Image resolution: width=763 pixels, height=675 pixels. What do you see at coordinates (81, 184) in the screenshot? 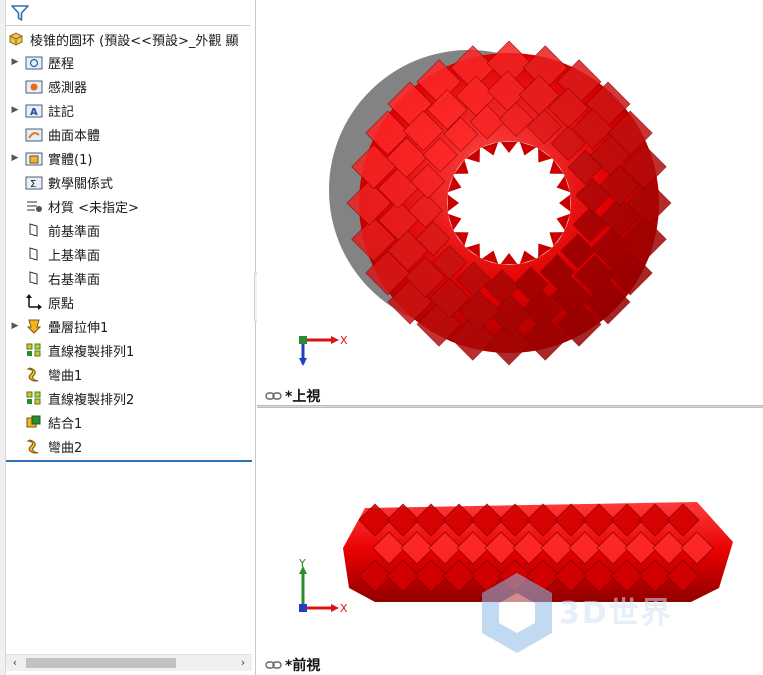
I see `tree-item-label: 數學關係式` at bounding box center [81, 184].